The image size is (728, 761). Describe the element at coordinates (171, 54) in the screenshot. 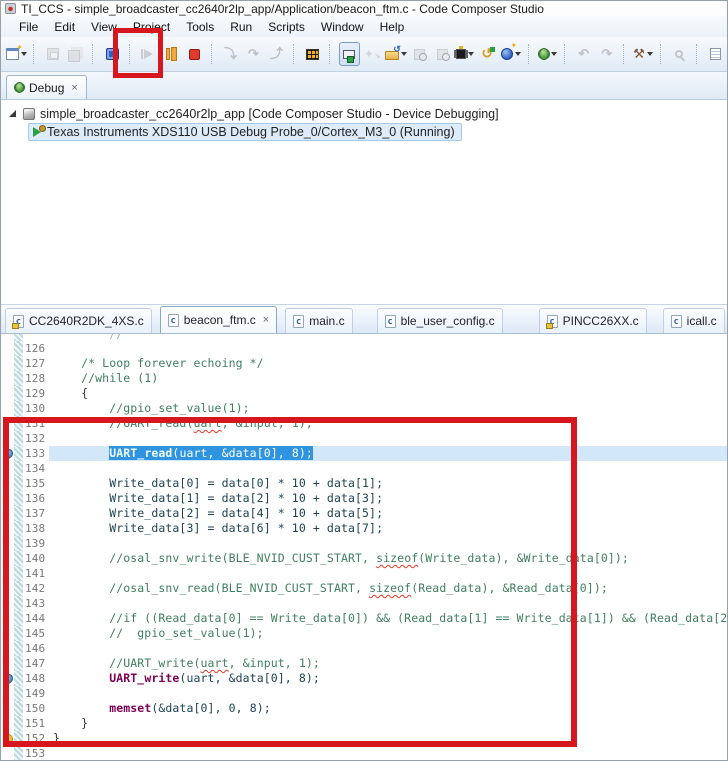

I see `suspend-button` at that location.